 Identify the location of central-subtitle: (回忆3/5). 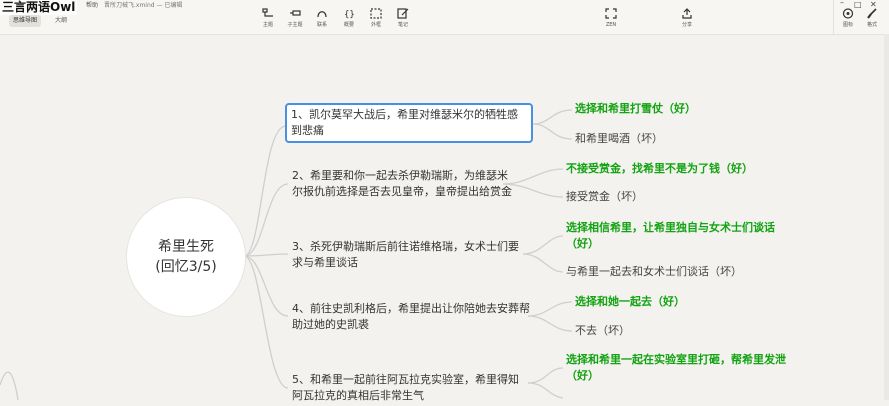
(186, 267).